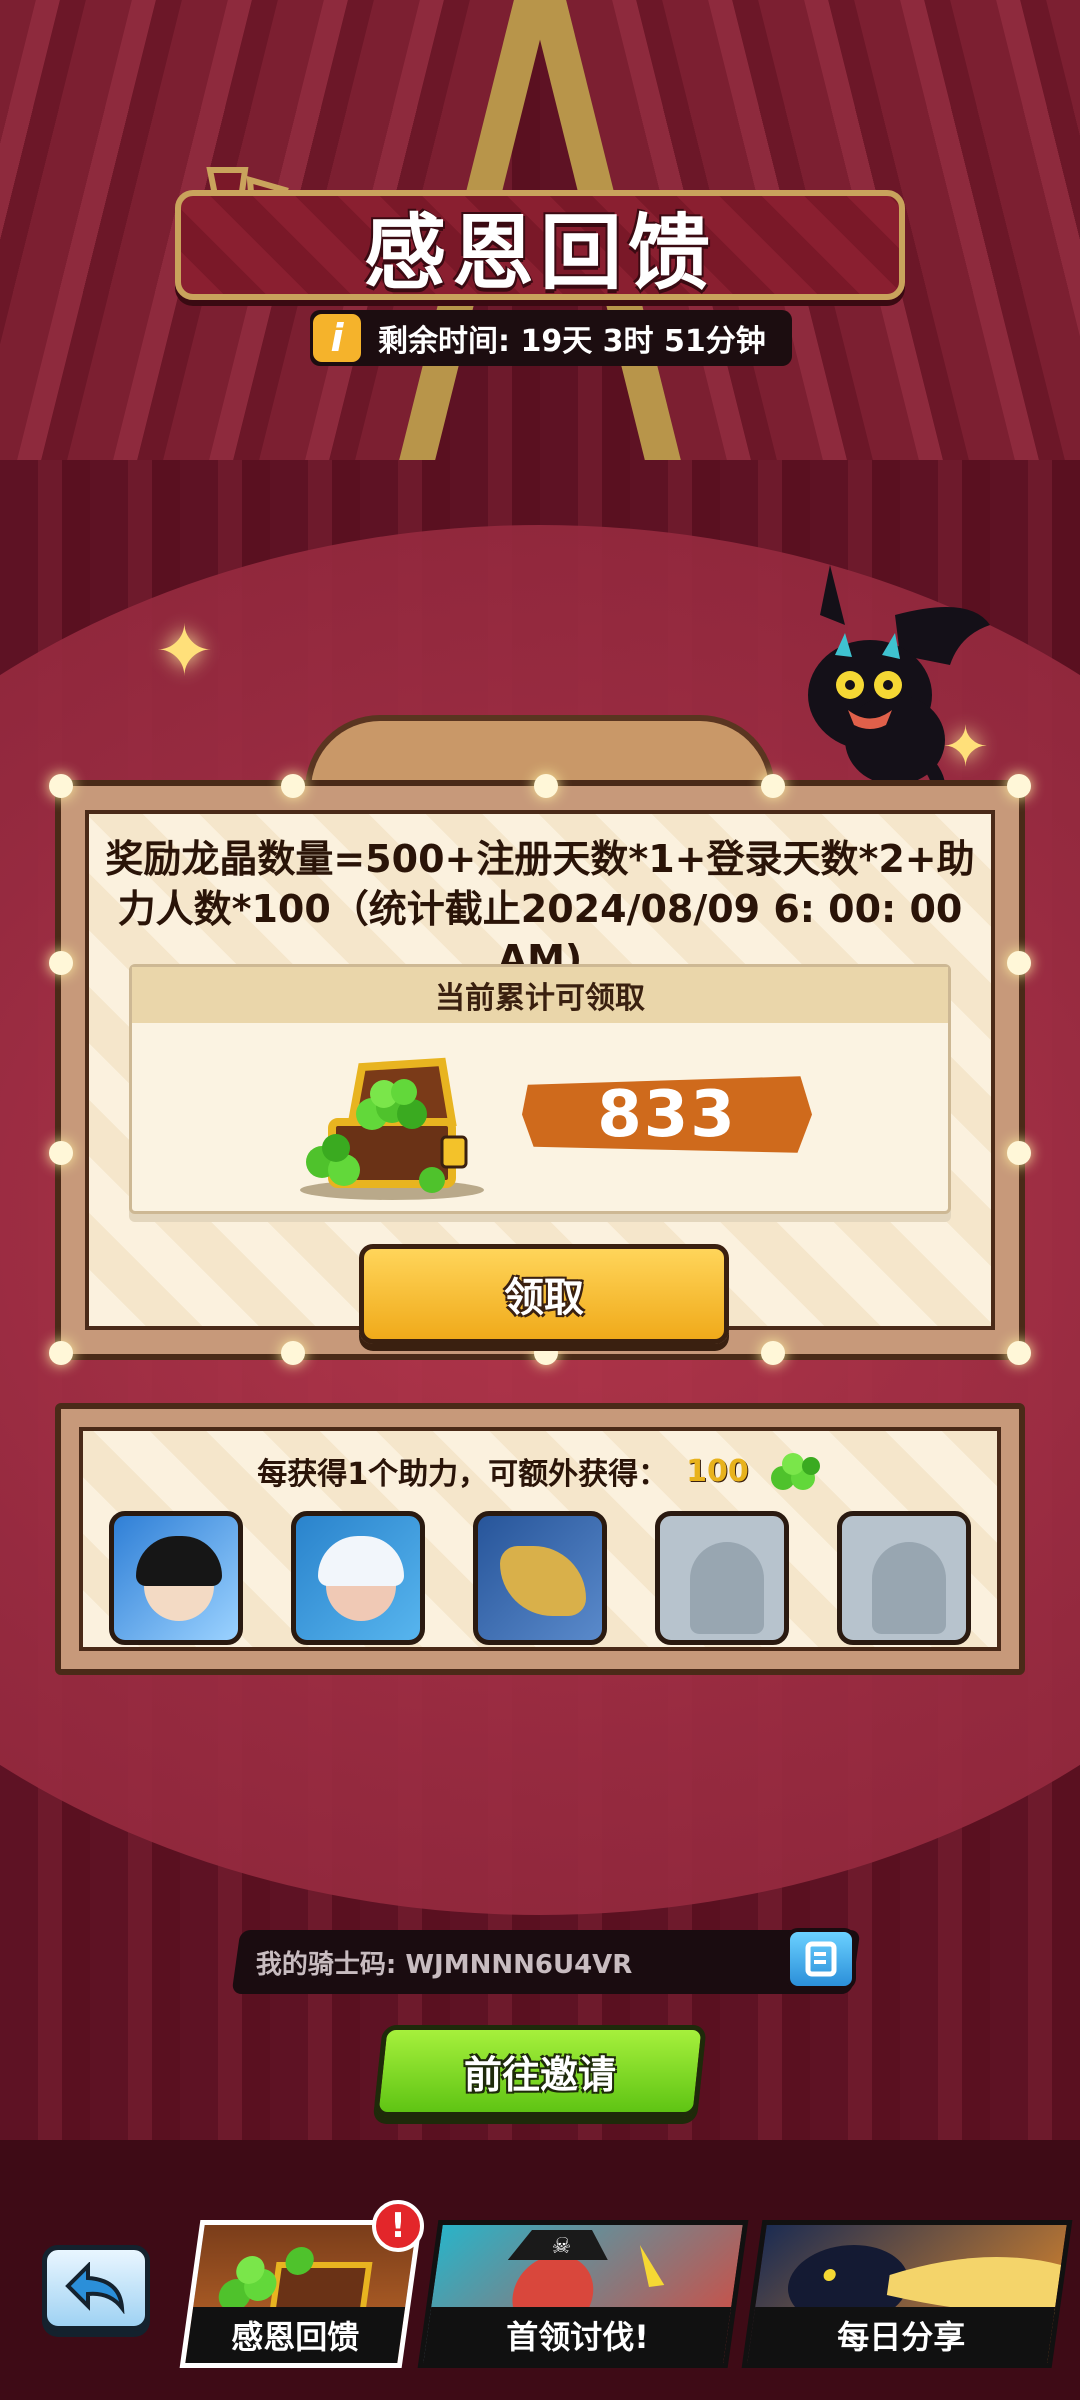  Describe the element at coordinates (539, 2074) in the screenshot. I see `go-invite-label: 前往邀请` at that location.